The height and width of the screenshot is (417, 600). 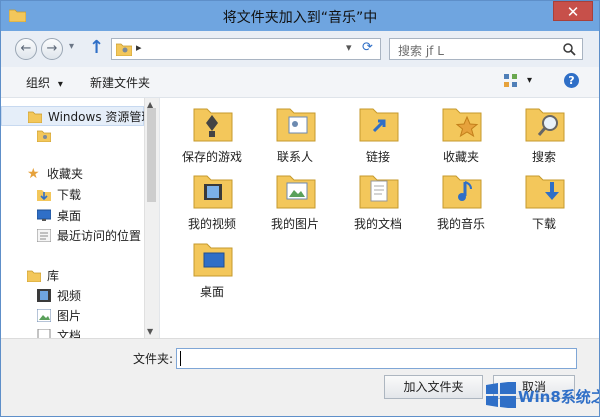 What do you see at coordinates (44, 295) in the screenshot?
I see `videos-icon` at bounding box center [44, 295].